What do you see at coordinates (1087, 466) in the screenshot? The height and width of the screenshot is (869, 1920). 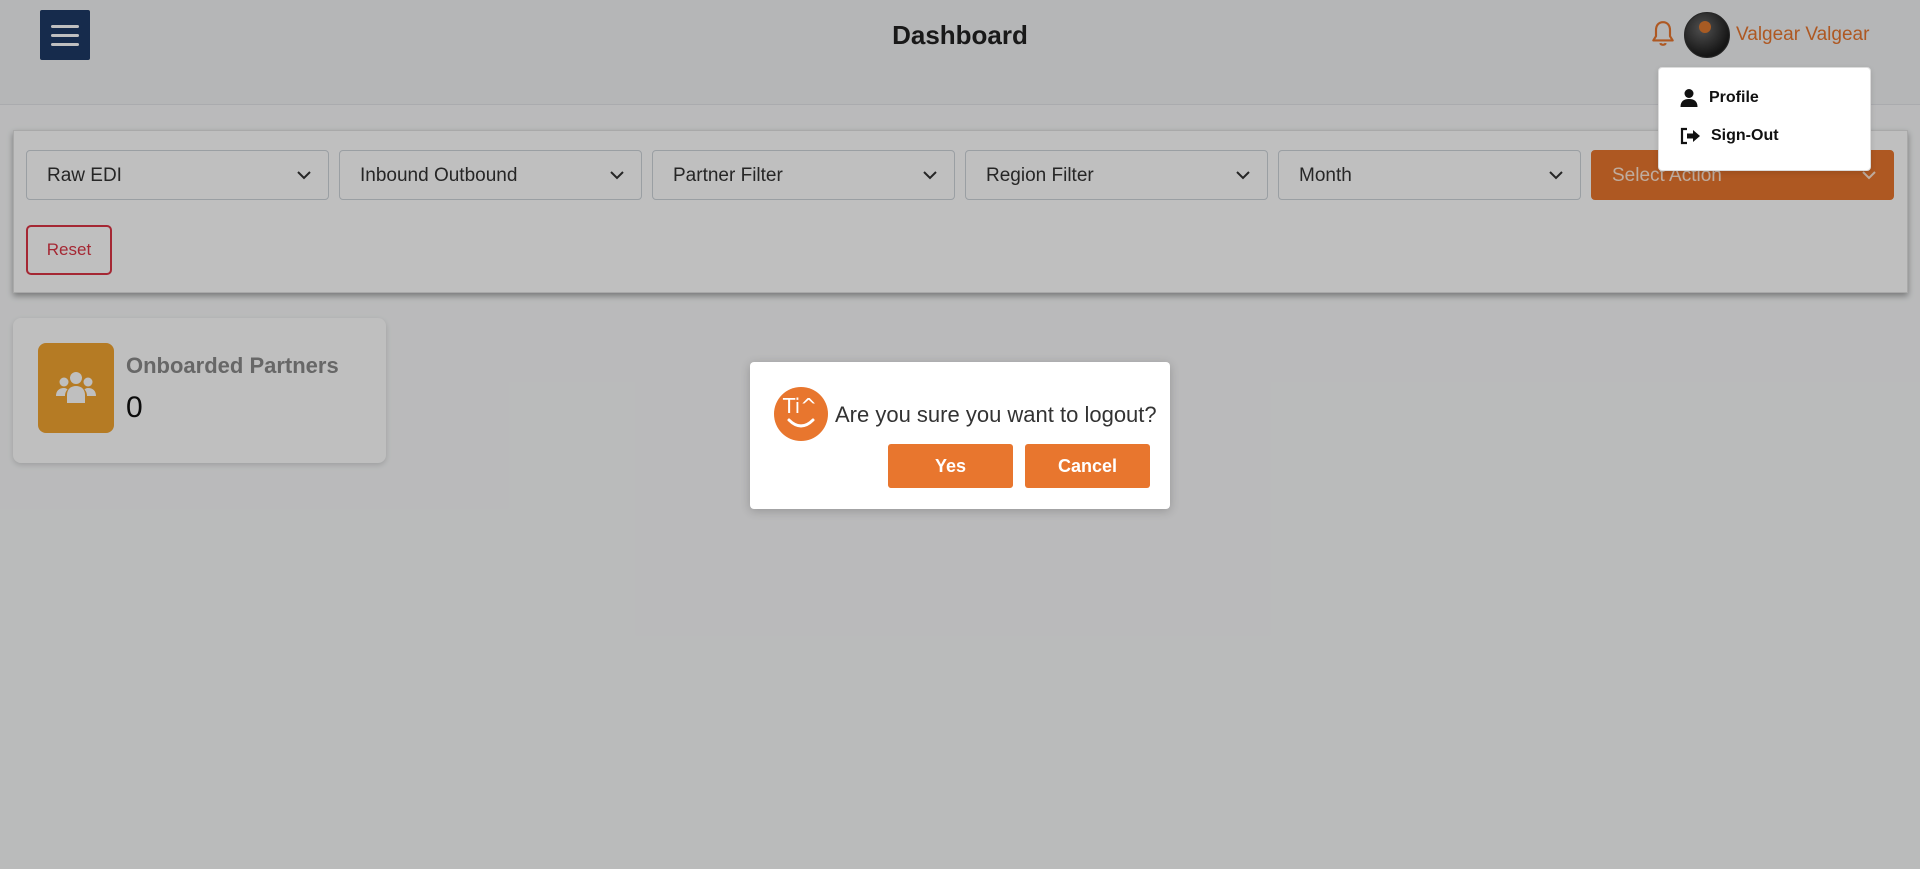 I see `cancel-button: Cancel` at bounding box center [1087, 466].